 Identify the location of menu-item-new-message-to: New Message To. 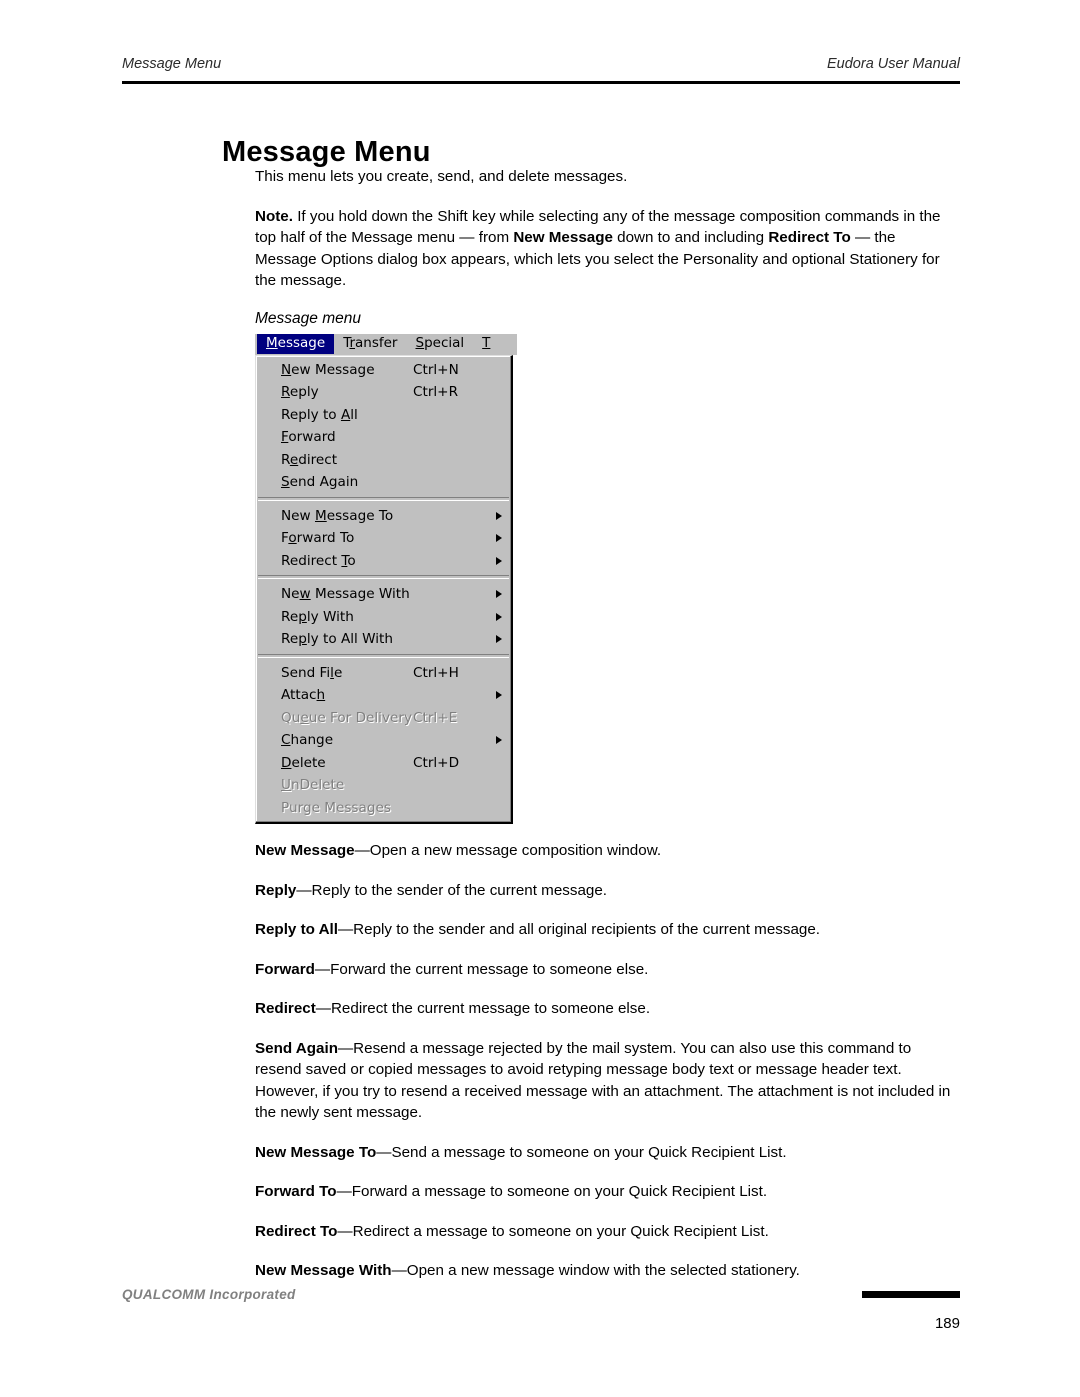
(383, 516).